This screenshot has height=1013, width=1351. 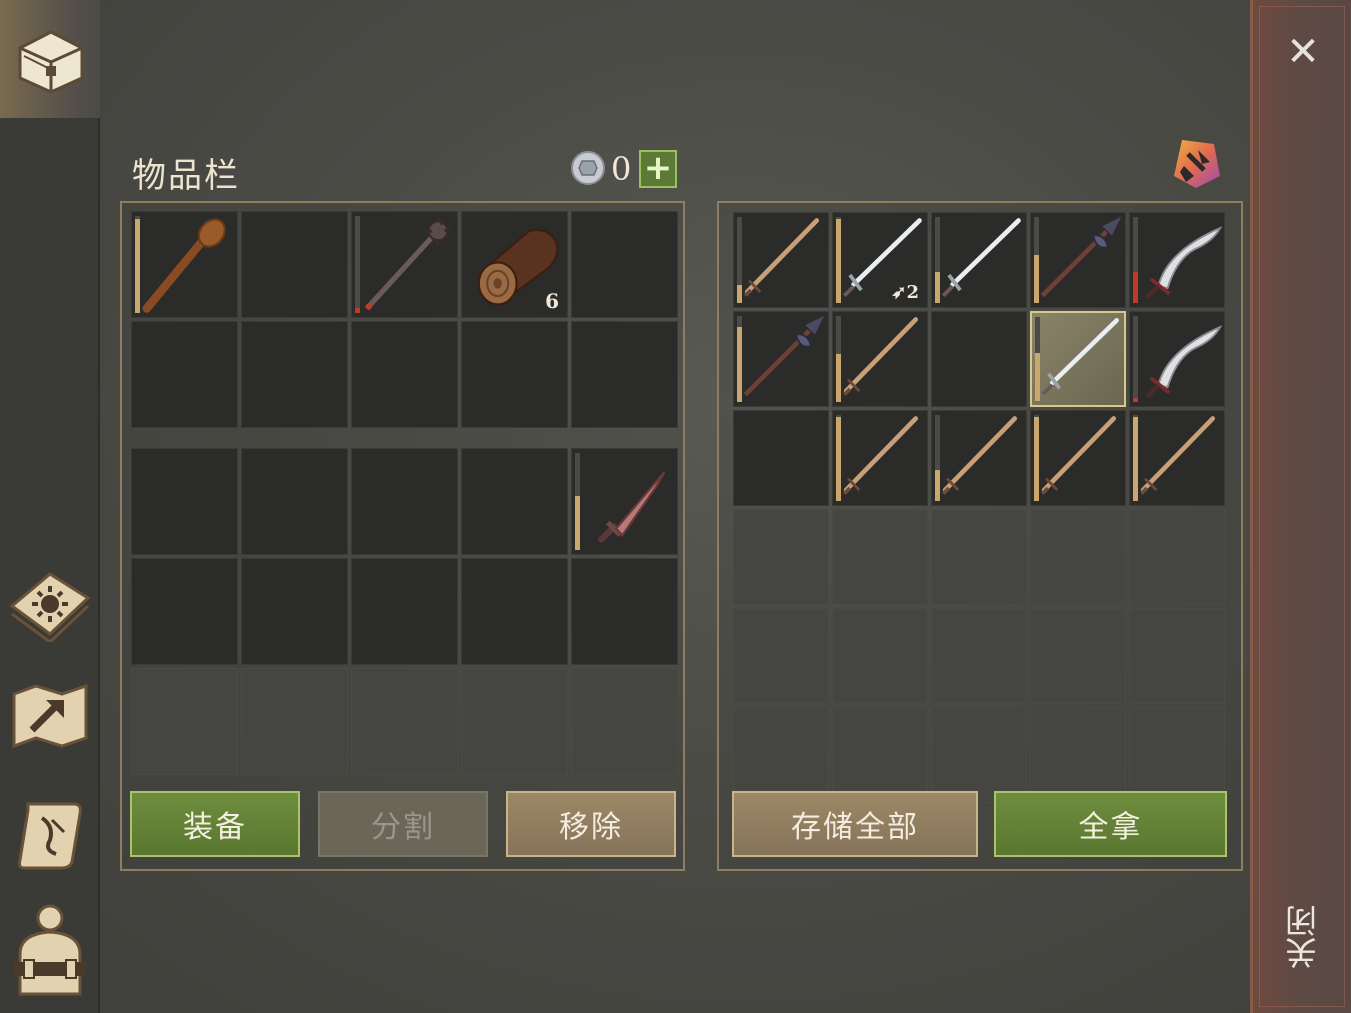 What do you see at coordinates (1110, 824) in the screenshot?
I see `take-all-button: 全拿` at bounding box center [1110, 824].